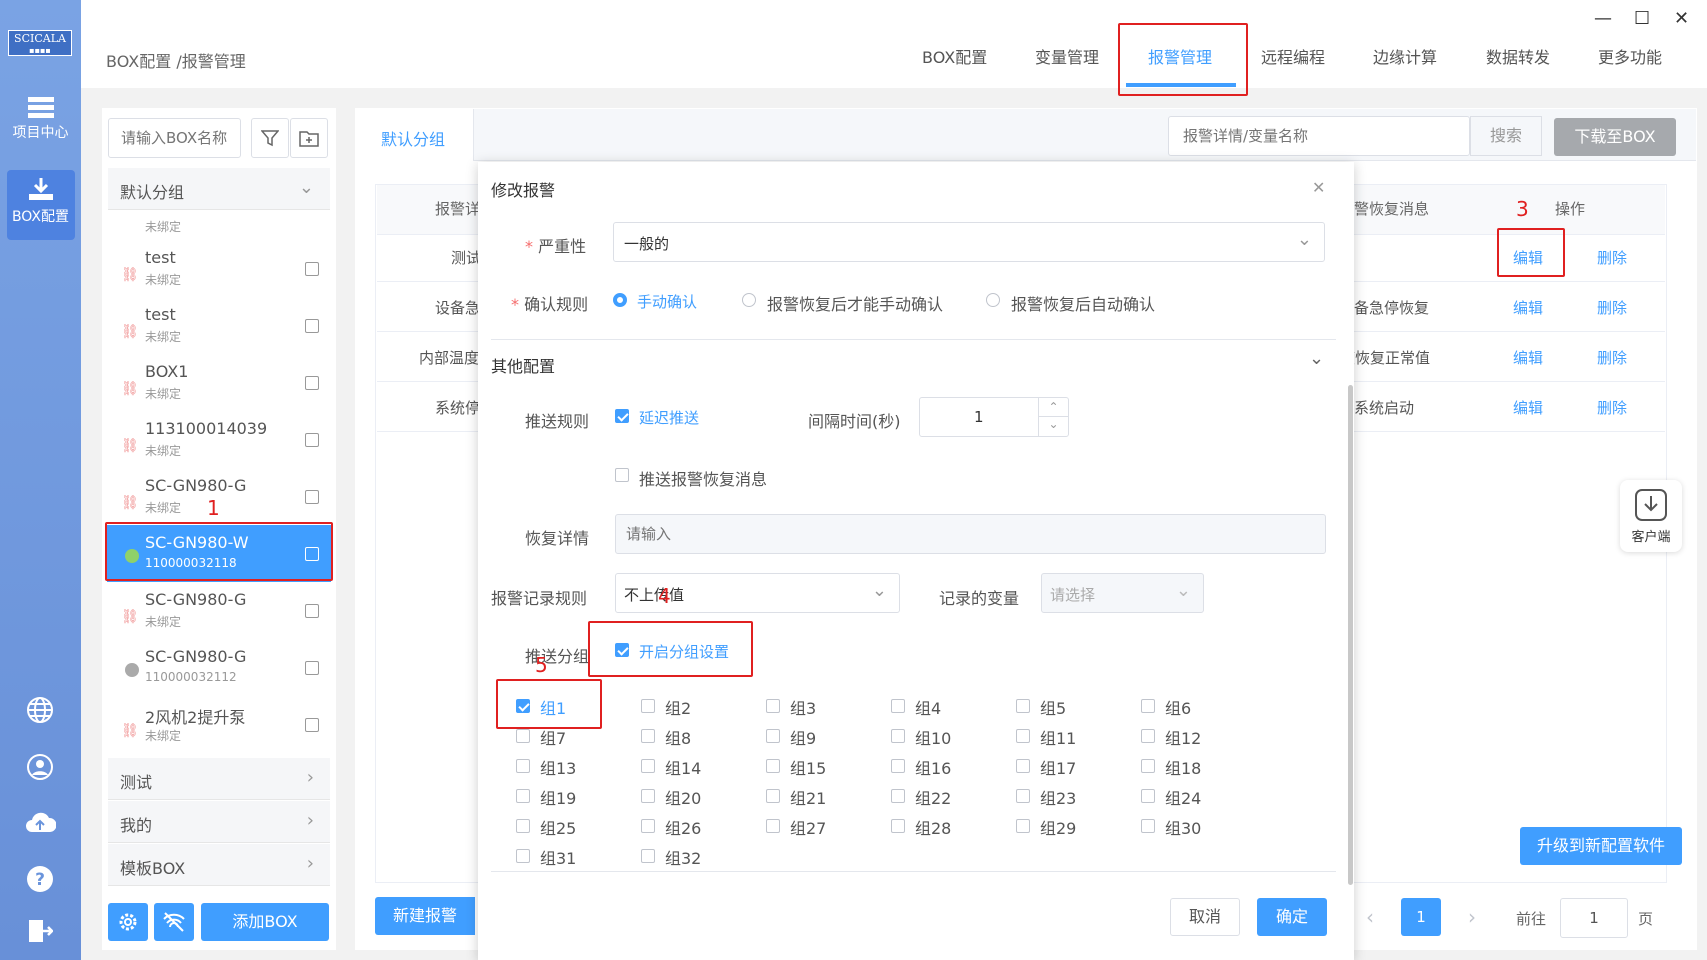 This screenshot has width=1707, height=960. What do you see at coordinates (1421, 917) in the screenshot?
I see `page-1-button: 1` at bounding box center [1421, 917].